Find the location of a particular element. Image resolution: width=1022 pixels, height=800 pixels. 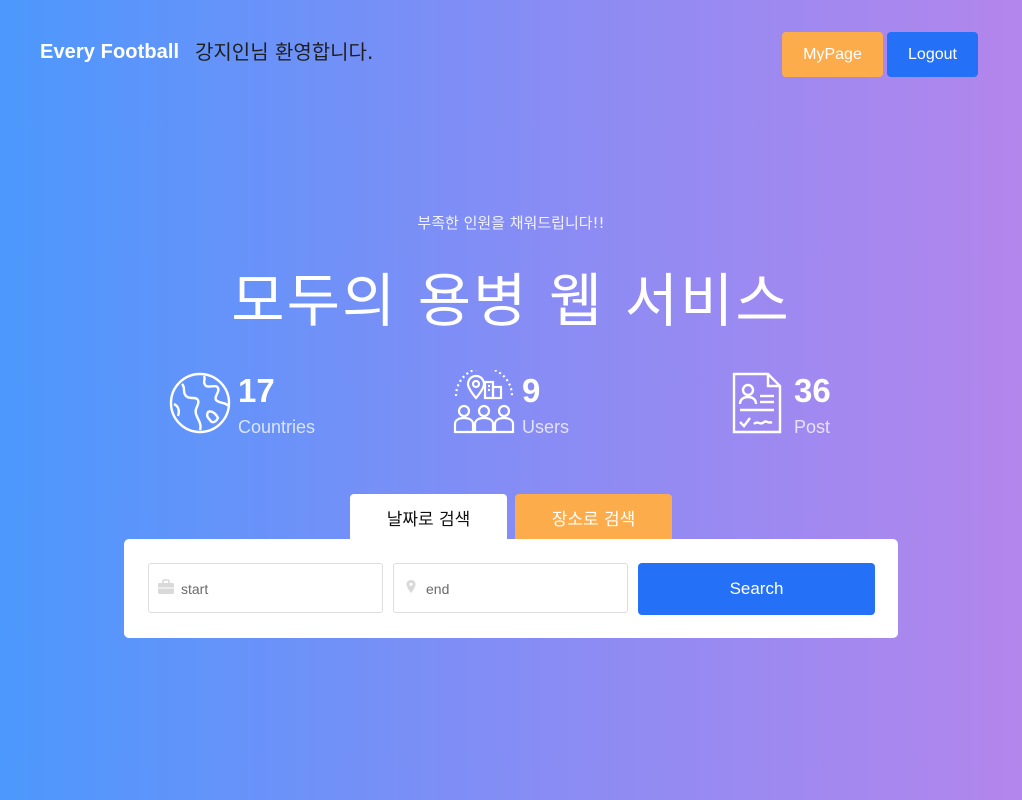

tab-search-by-place: 장소로 검색 is located at coordinates (593, 517).